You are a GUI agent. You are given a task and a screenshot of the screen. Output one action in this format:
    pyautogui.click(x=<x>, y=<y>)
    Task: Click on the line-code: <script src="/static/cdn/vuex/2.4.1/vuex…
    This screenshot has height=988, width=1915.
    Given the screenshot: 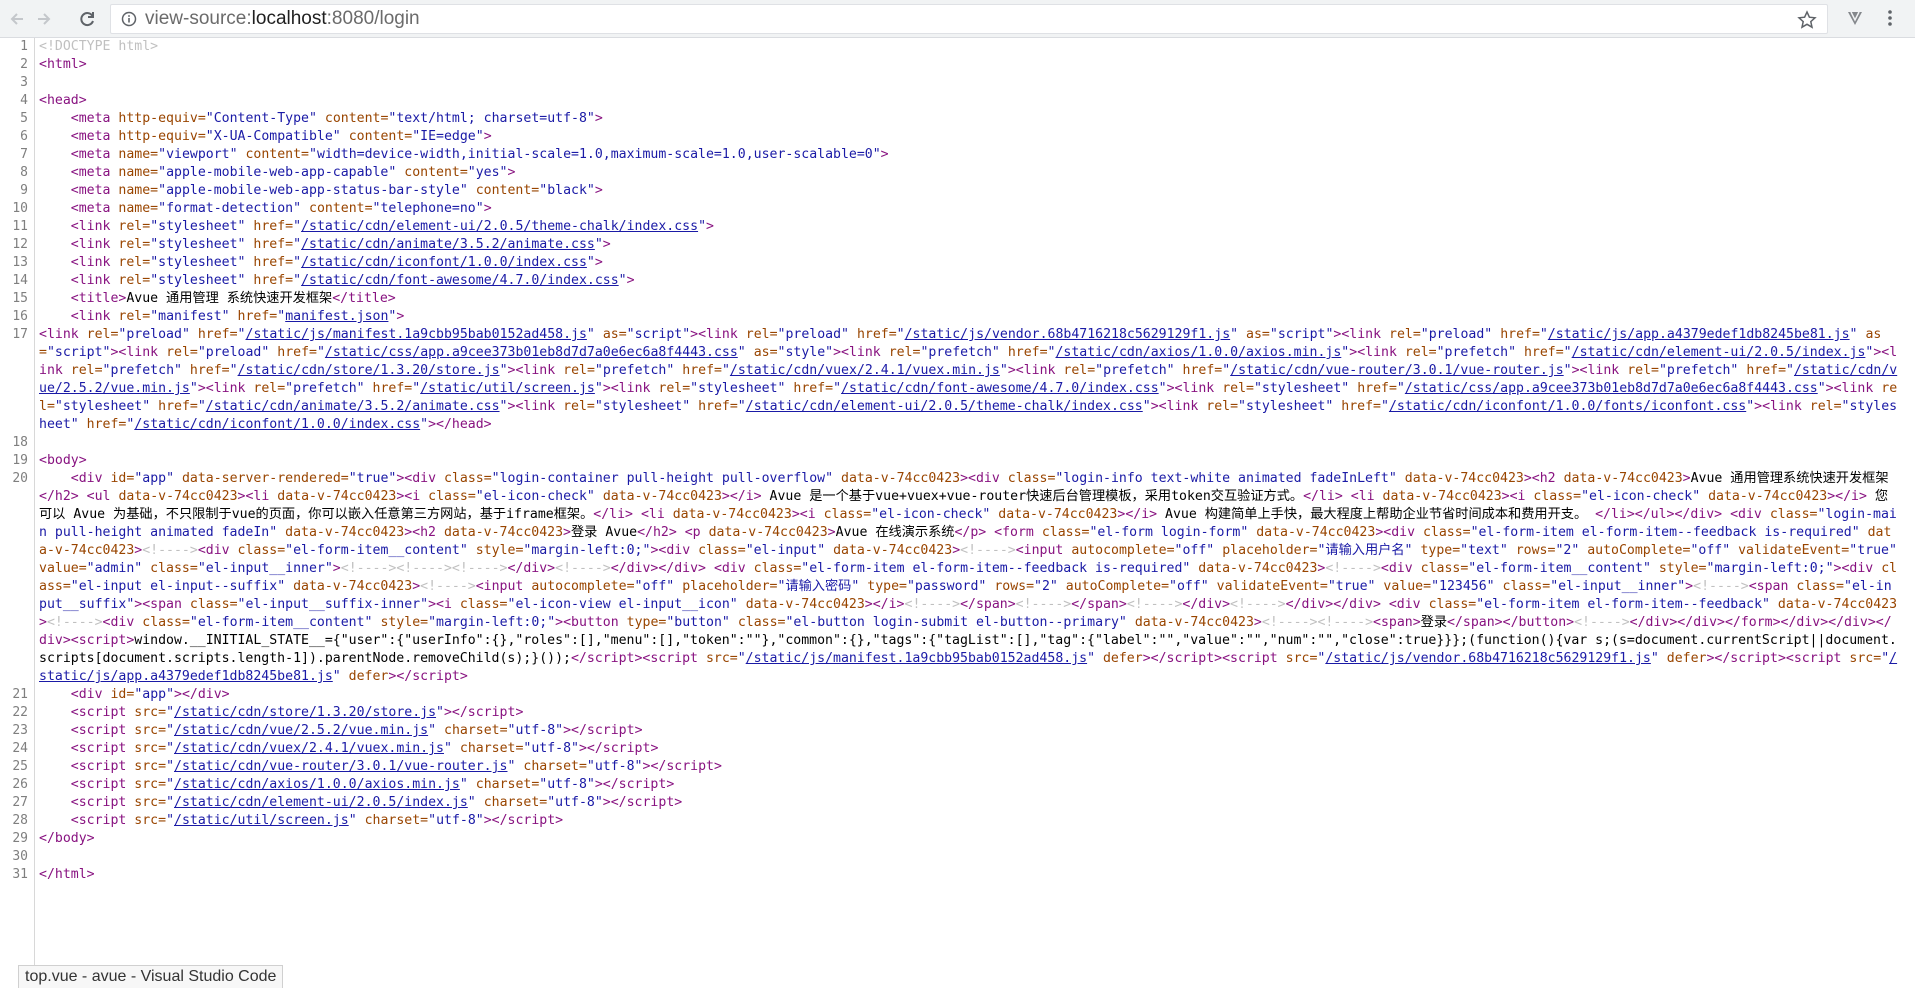 What is the action you would take?
    pyautogui.click(x=364, y=748)
    